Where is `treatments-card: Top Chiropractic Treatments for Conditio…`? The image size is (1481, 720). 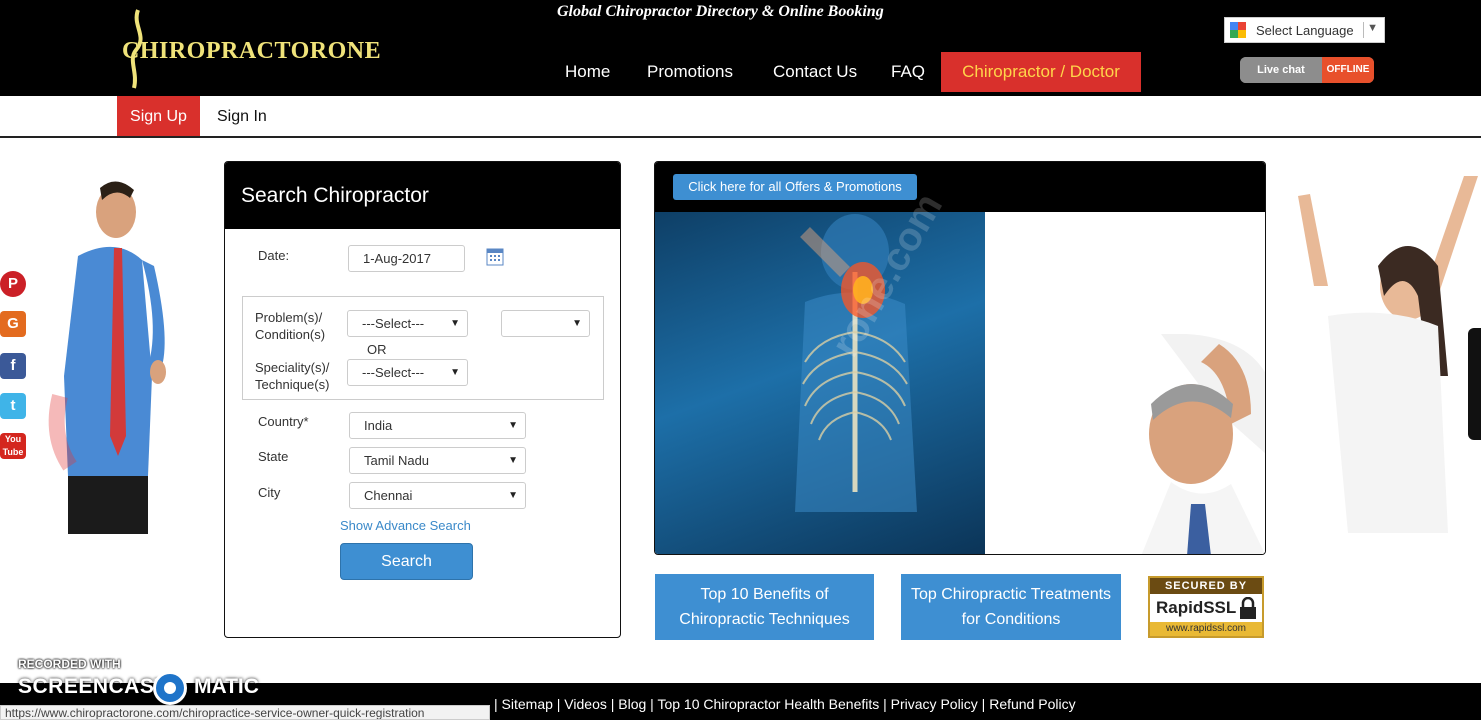 treatments-card: Top Chiropractic Treatments for Conditio… is located at coordinates (1011, 607).